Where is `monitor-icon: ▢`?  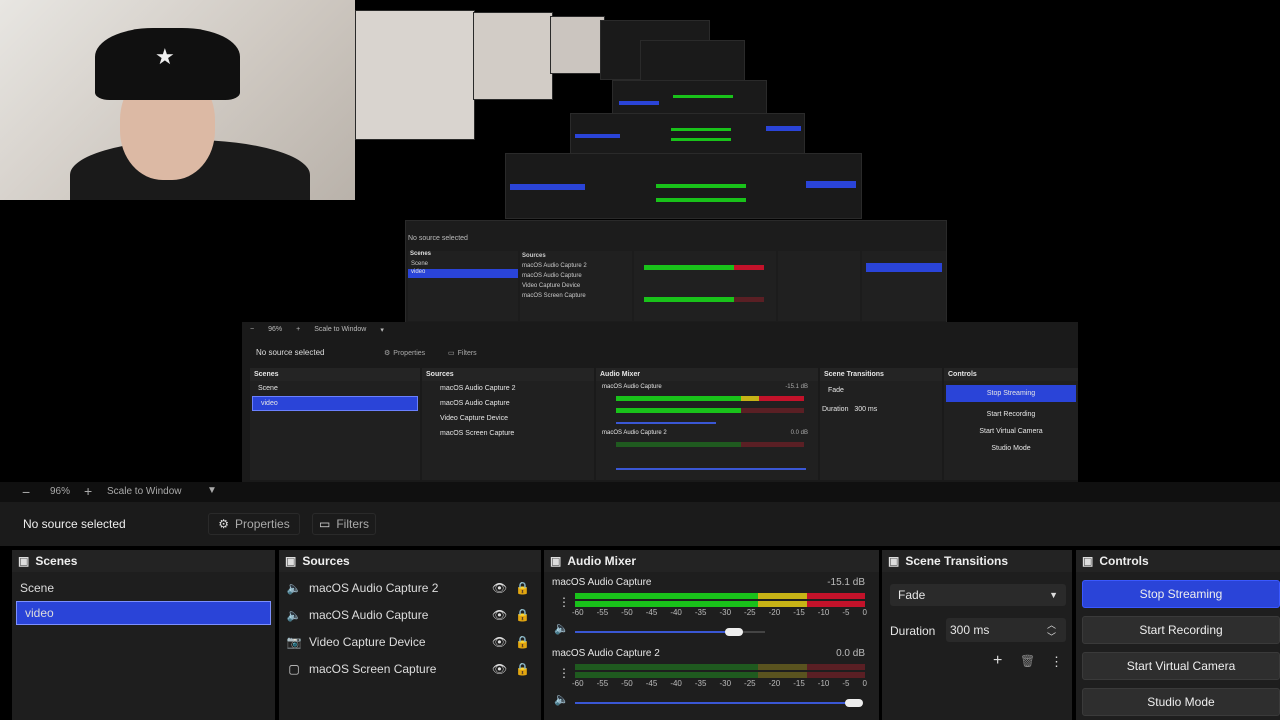
monitor-icon: ▢ is located at coordinates (294, 668).